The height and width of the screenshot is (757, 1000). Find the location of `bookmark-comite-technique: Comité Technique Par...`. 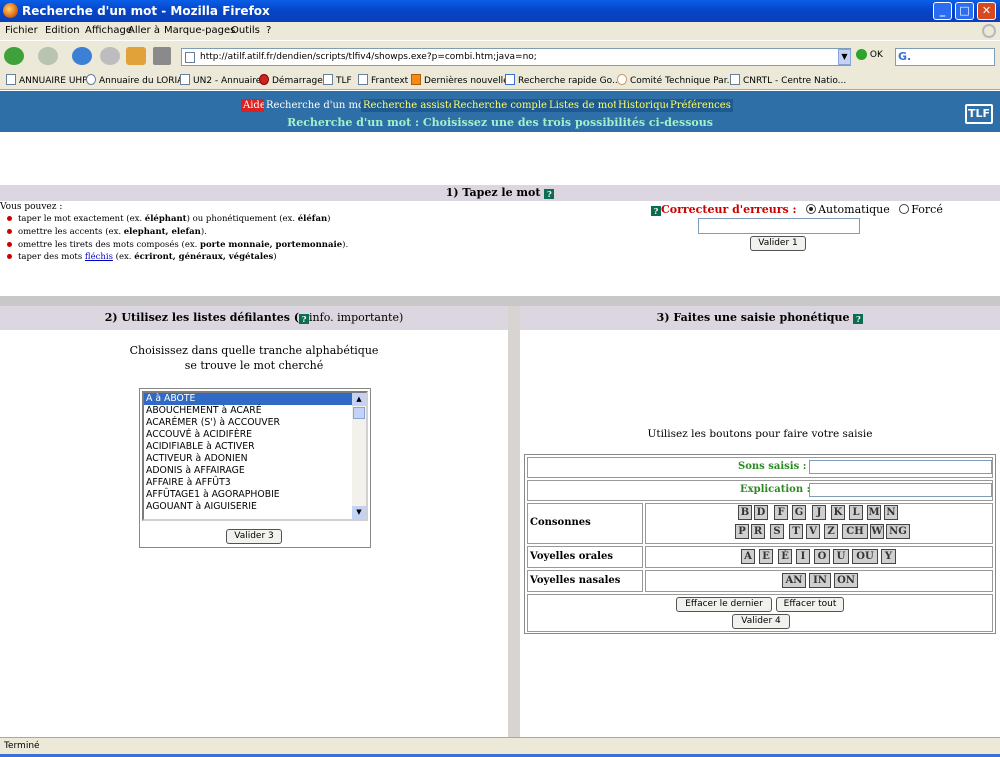

bookmark-comite-technique: Comité Technique Par... is located at coordinates (676, 80).